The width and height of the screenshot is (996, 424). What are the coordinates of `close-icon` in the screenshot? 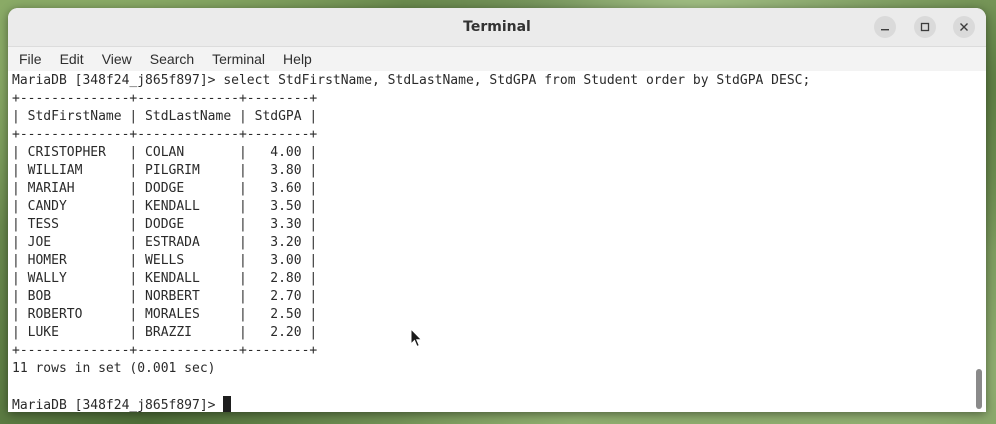 It's located at (964, 27).